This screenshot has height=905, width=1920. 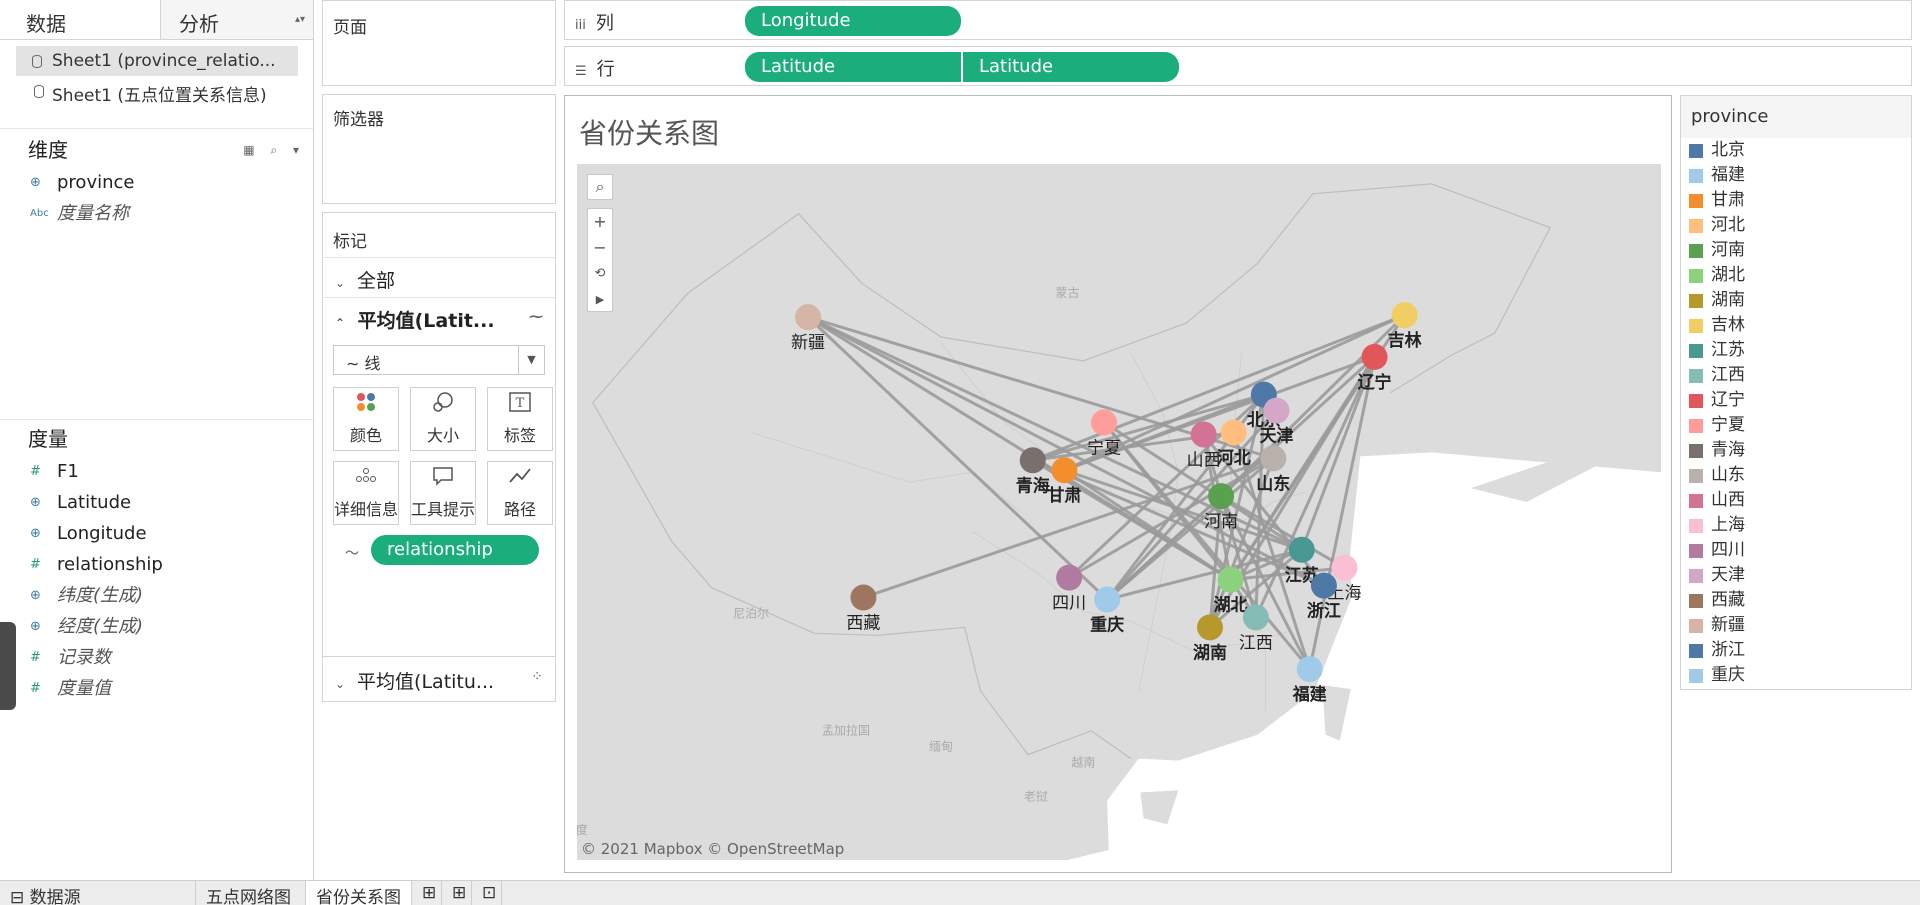 I want to click on legend-item: 湖南, so click(x=1796, y=300).